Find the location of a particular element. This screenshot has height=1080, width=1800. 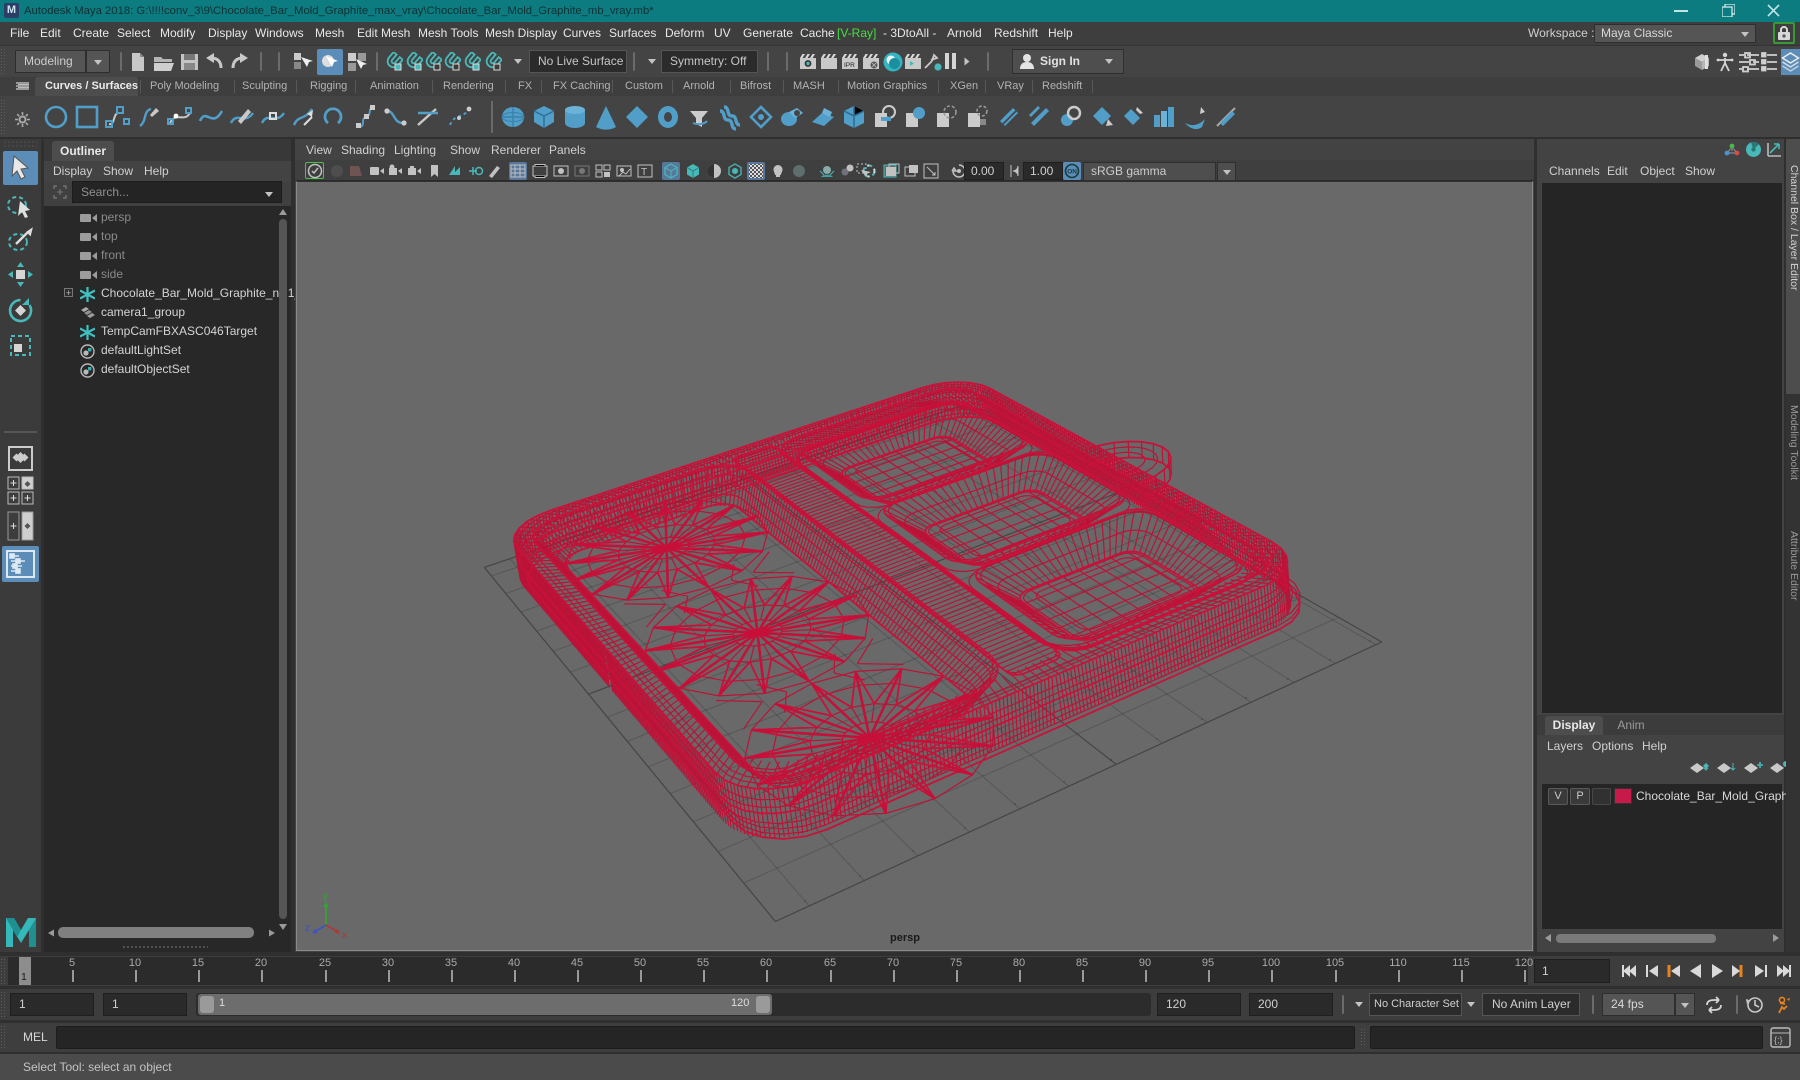

svg-text: x is located at coordinates (344, 934).